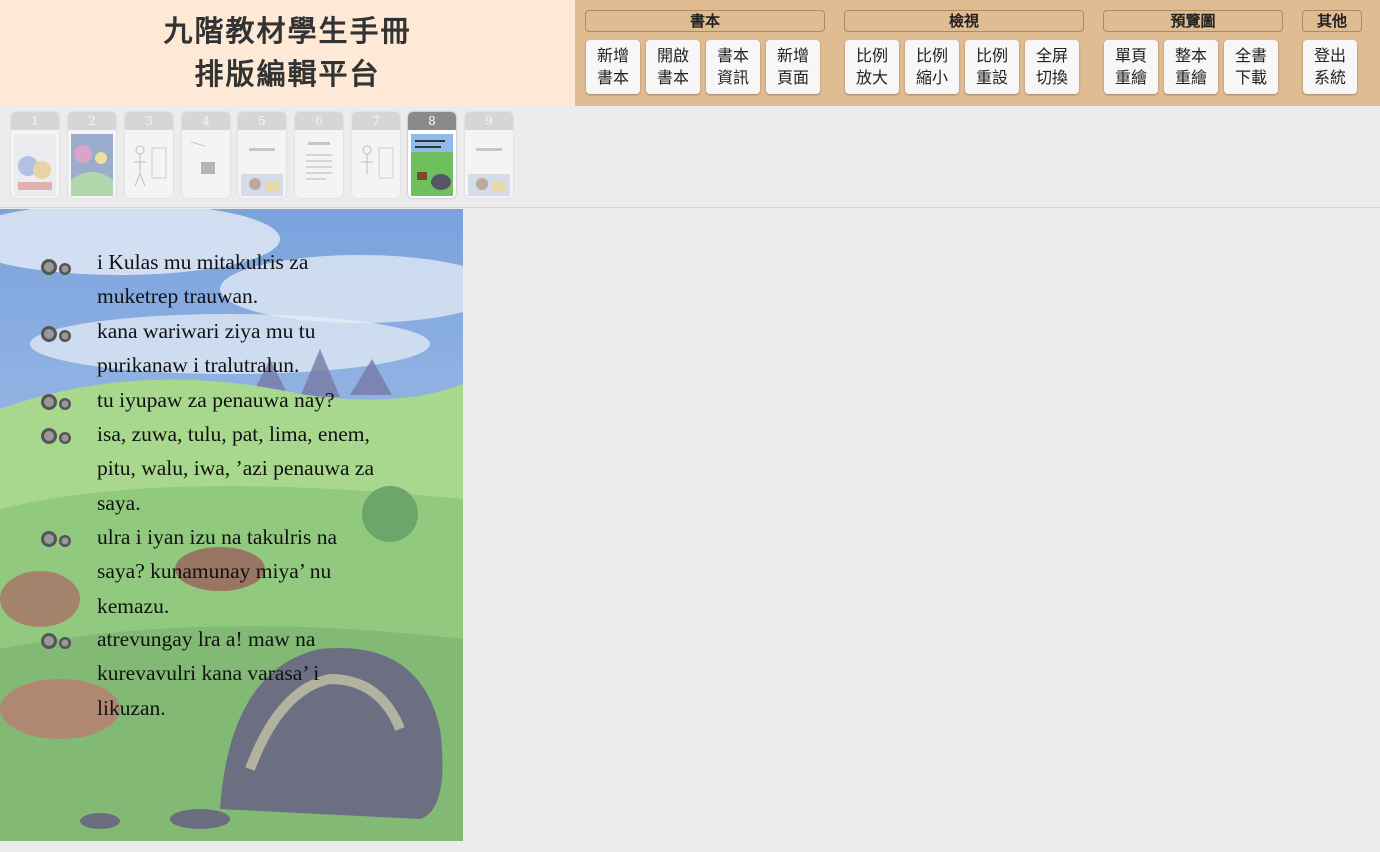  I want to click on app-title: 九階教材學生手冊 排版編輯平台, so click(287, 53).